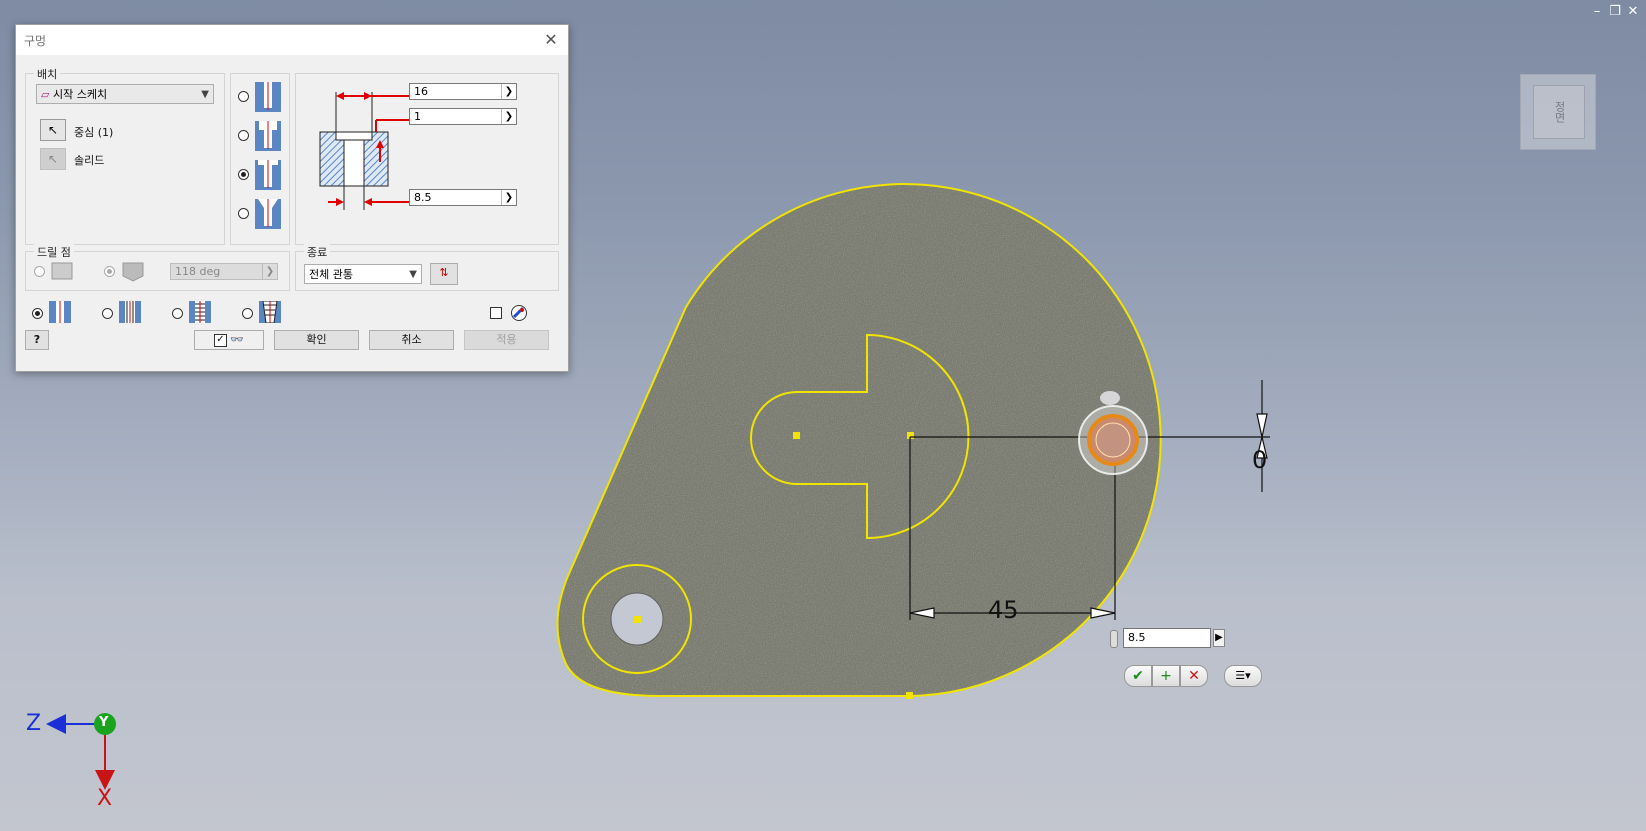  What do you see at coordinates (268, 97) in the screenshot?
I see `simple-hole-icon` at bounding box center [268, 97].